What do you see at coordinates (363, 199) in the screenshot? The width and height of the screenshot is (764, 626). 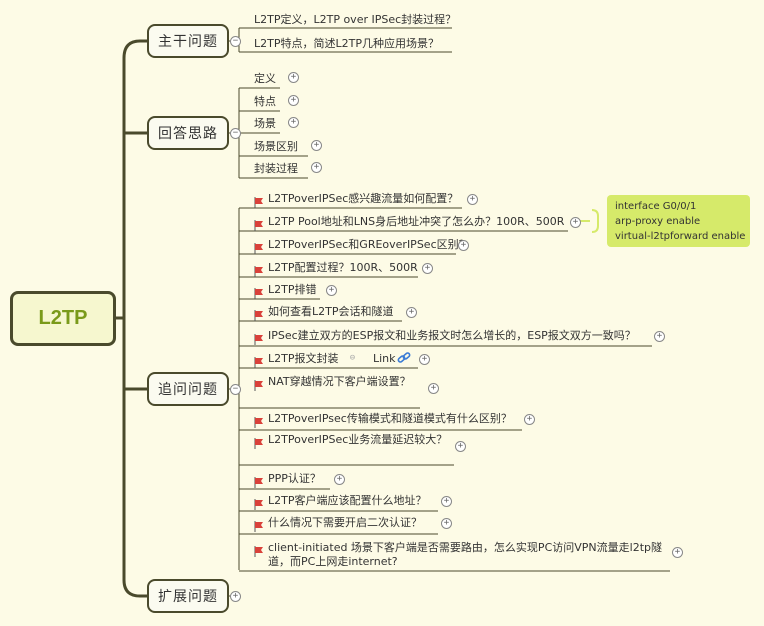 I see `list-item: L2TPoverIPSec感兴趣流量如何配置？` at bounding box center [363, 199].